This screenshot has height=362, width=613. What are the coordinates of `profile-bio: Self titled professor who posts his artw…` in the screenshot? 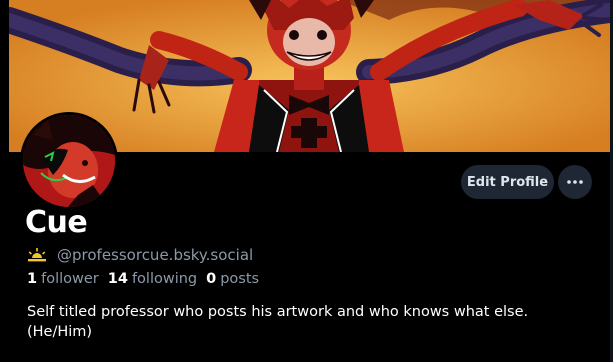 It's located at (307, 322).